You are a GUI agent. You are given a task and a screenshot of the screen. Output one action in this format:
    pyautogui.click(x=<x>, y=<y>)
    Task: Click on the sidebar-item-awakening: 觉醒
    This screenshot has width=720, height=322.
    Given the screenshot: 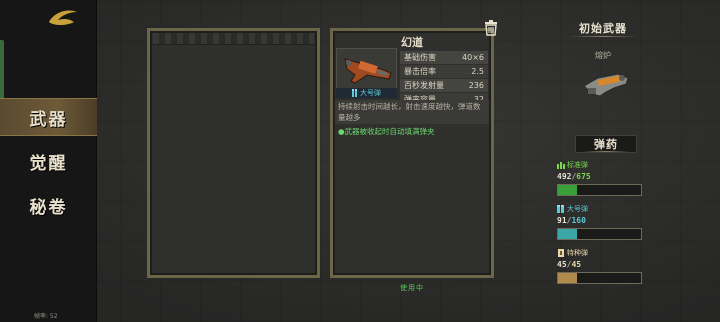 What is the action you would take?
    pyautogui.click(x=48, y=161)
    